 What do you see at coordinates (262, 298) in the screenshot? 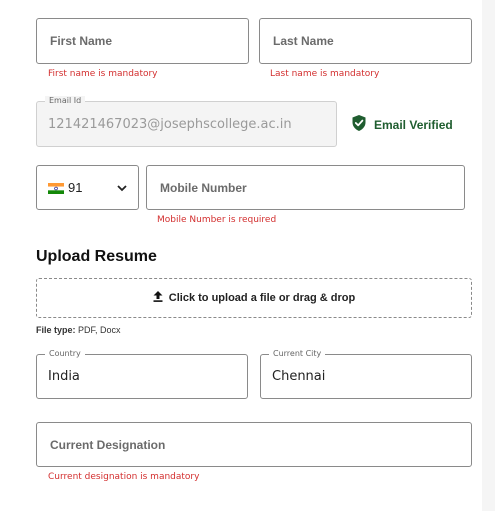
I see `dropzone-text: Click to upload a file or drag & drop` at bounding box center [262, 298].